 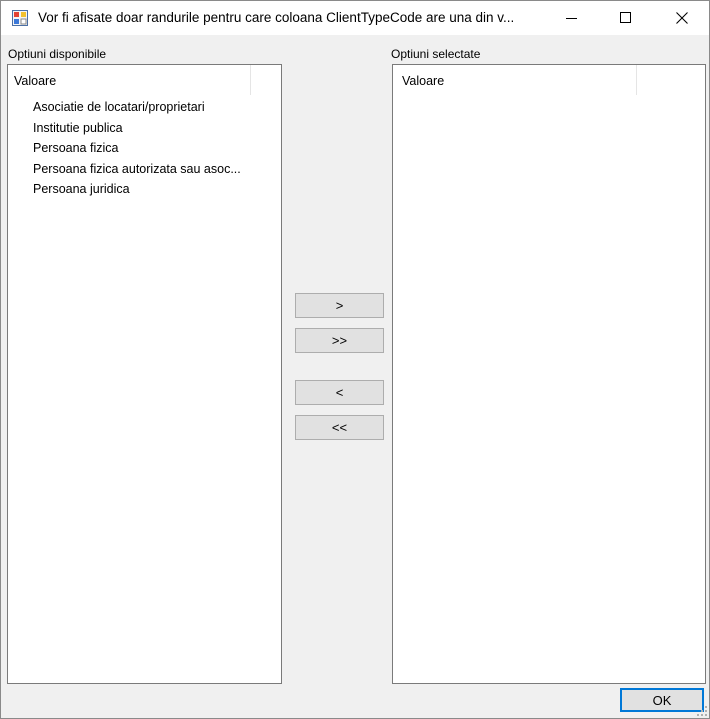 What do you see at coordinates (515, 80) in the screenshot?
I see `selected-column-header: Valoare` at bounding box center [515, 80].